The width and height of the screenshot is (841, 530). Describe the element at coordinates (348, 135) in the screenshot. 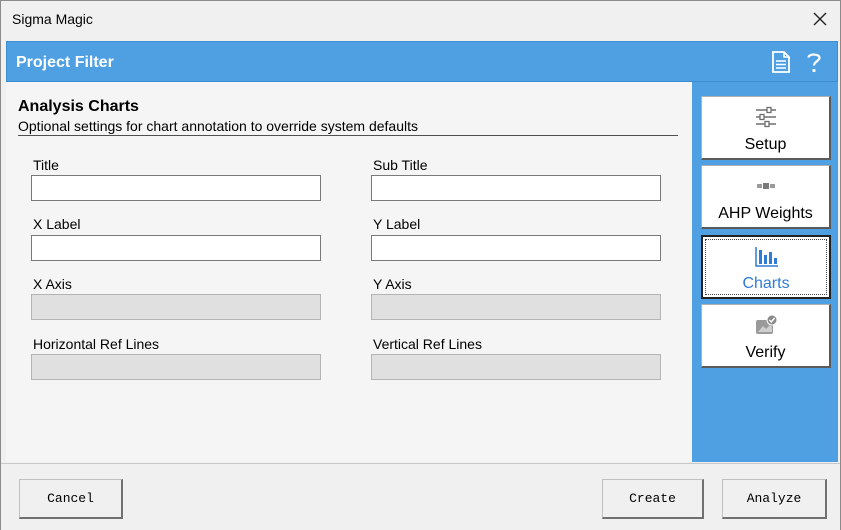

I see `divider` at that location.